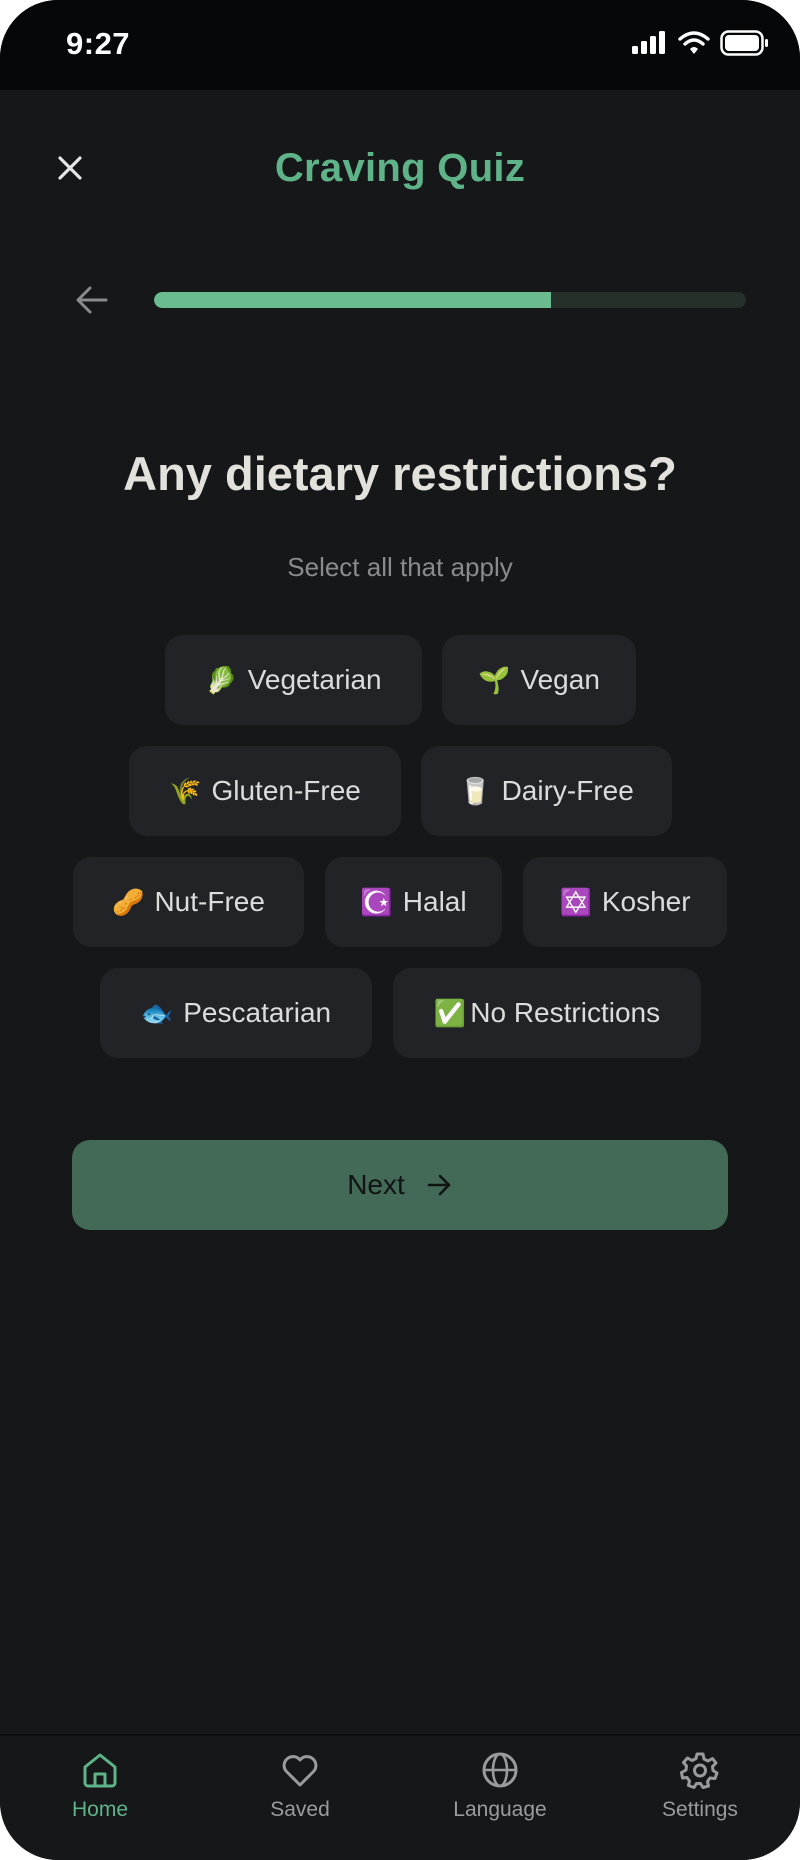 The image size is (800, 1860). Describe the element at coordinates (98, 43) in the screenshot. I see `status-time: 9:27` at that location.